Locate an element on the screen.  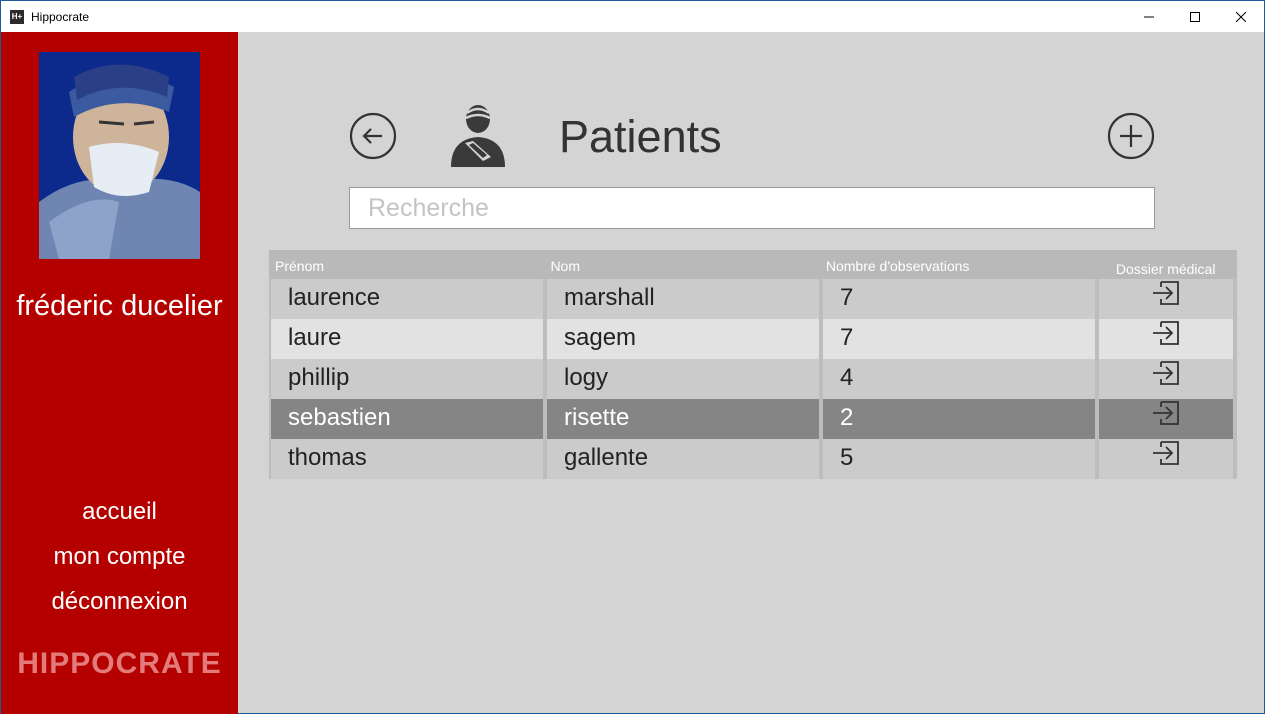
cell-prenom: thomas is located at coordinates (407, 459).